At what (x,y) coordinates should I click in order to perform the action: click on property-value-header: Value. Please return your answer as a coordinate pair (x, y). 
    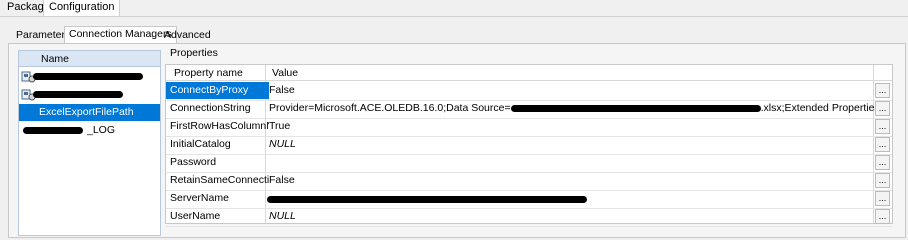
    Looking at the image, I should click on (285, 73).